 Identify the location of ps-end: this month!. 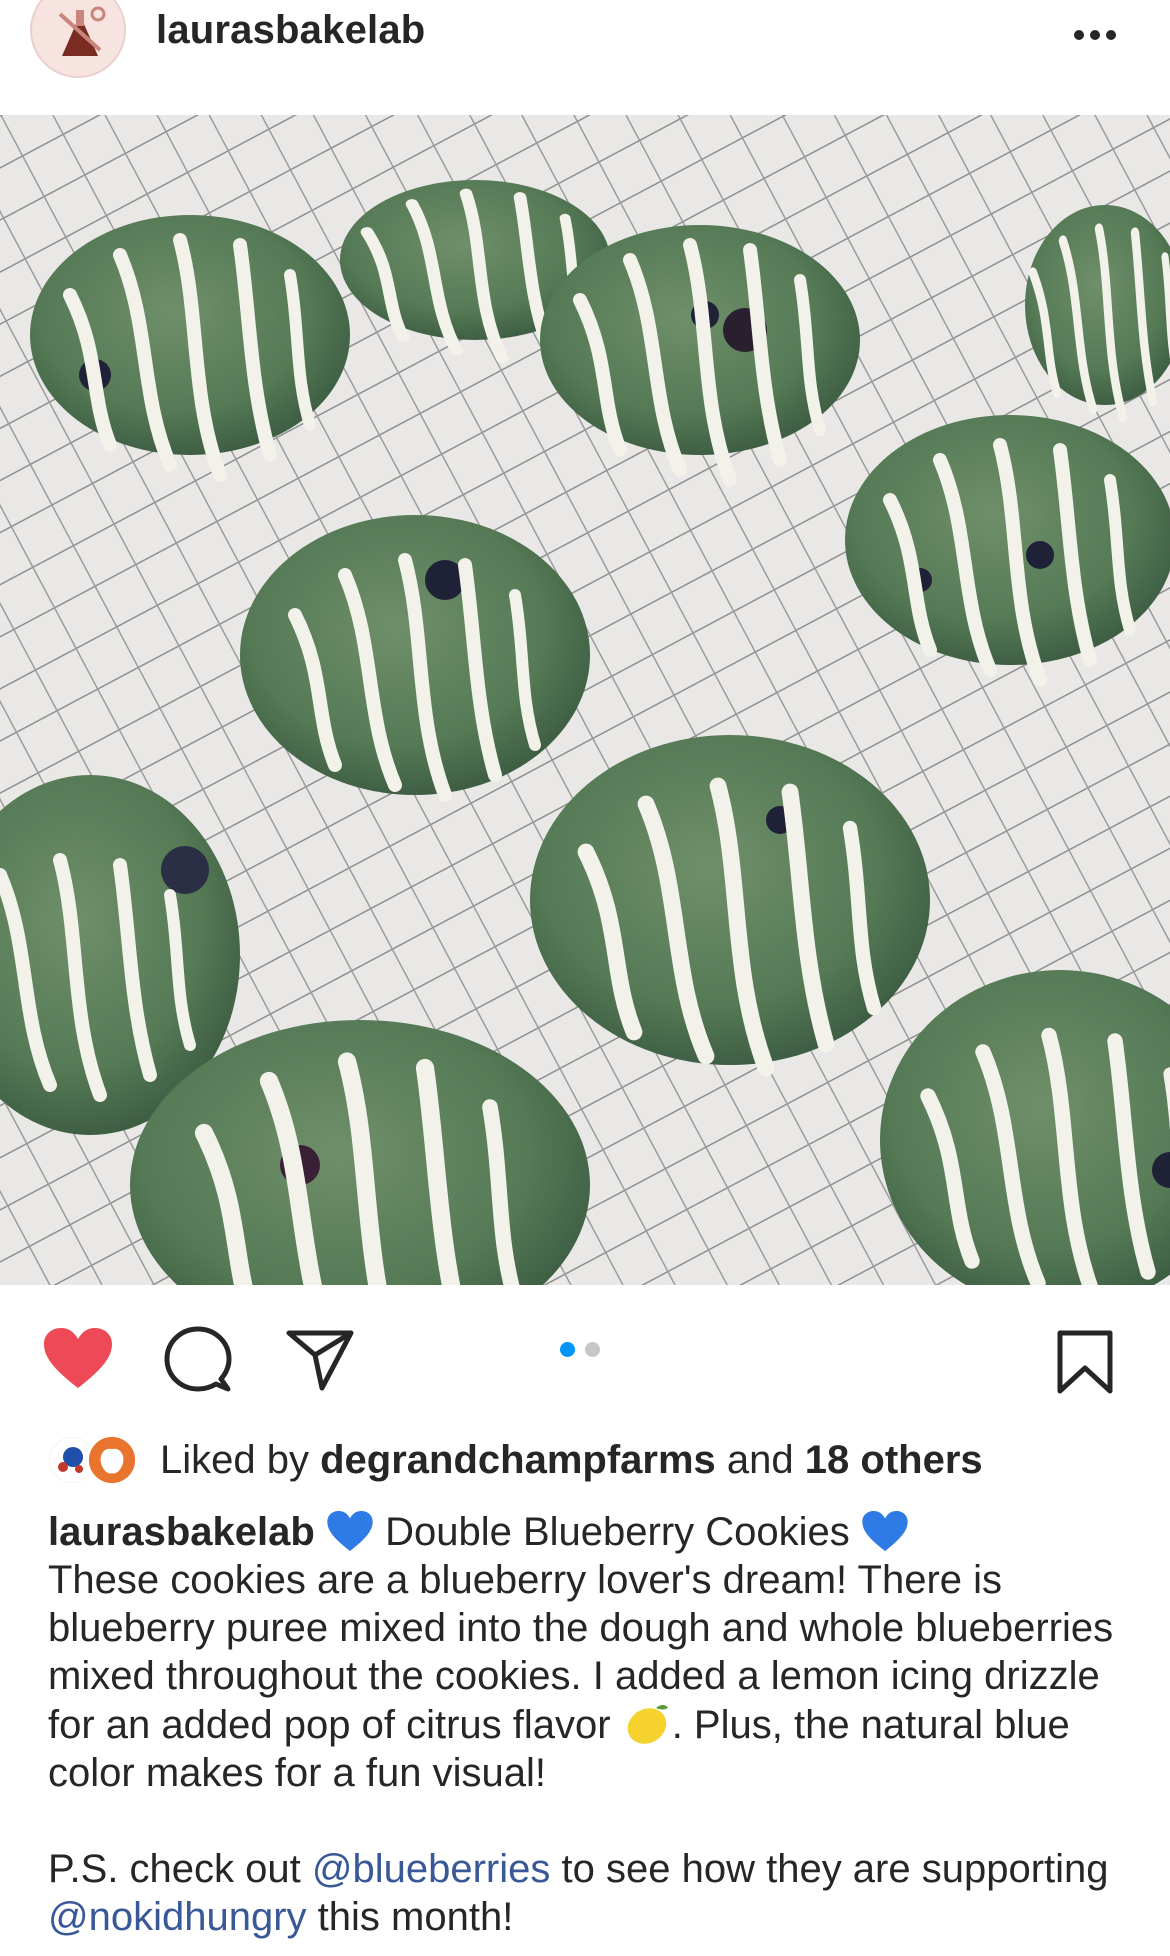
(415, 1917).